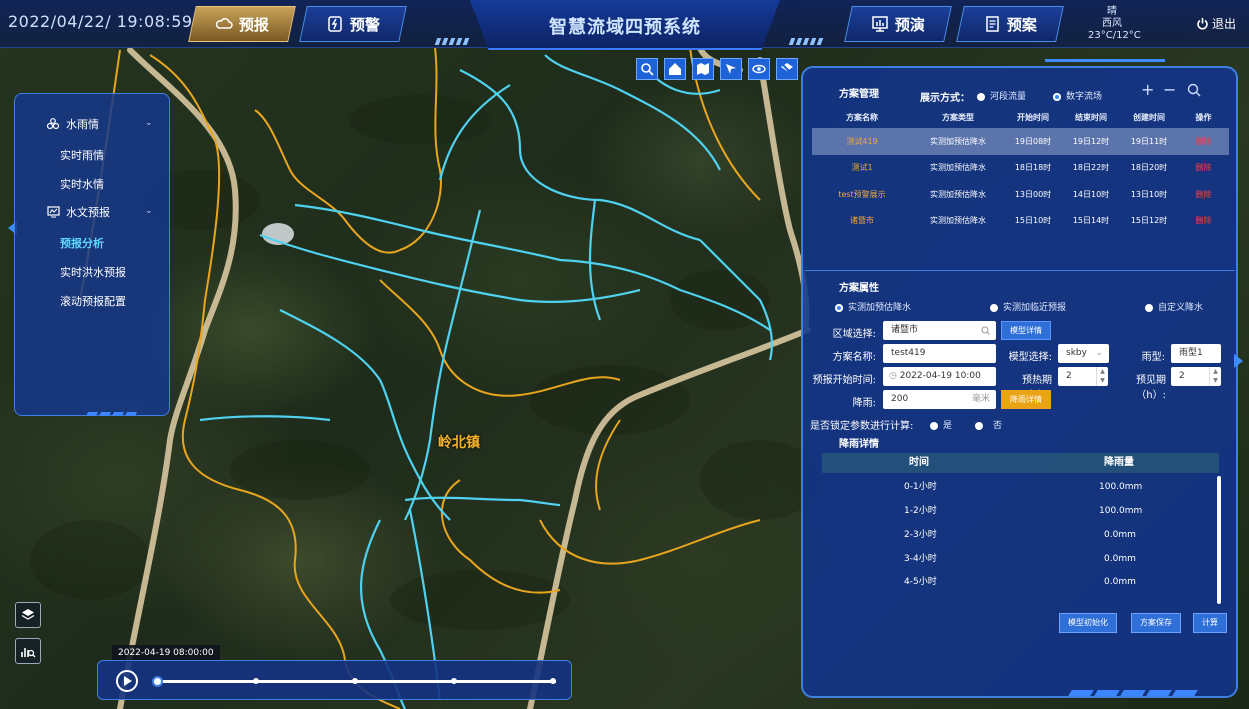 The height and width of the screenshot is (709, 1249). Describe the element at coordinates (862, 168) in the screenshot. I see `plan-name: 测试1` at that location.